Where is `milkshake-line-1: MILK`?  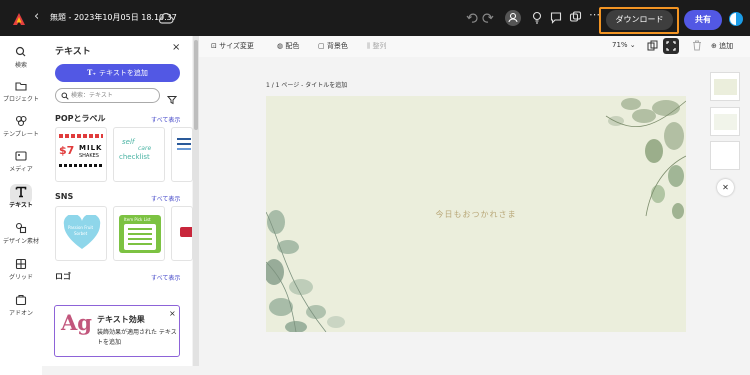
milkshake-line-1: MILK is located at coordinates (91, 148).